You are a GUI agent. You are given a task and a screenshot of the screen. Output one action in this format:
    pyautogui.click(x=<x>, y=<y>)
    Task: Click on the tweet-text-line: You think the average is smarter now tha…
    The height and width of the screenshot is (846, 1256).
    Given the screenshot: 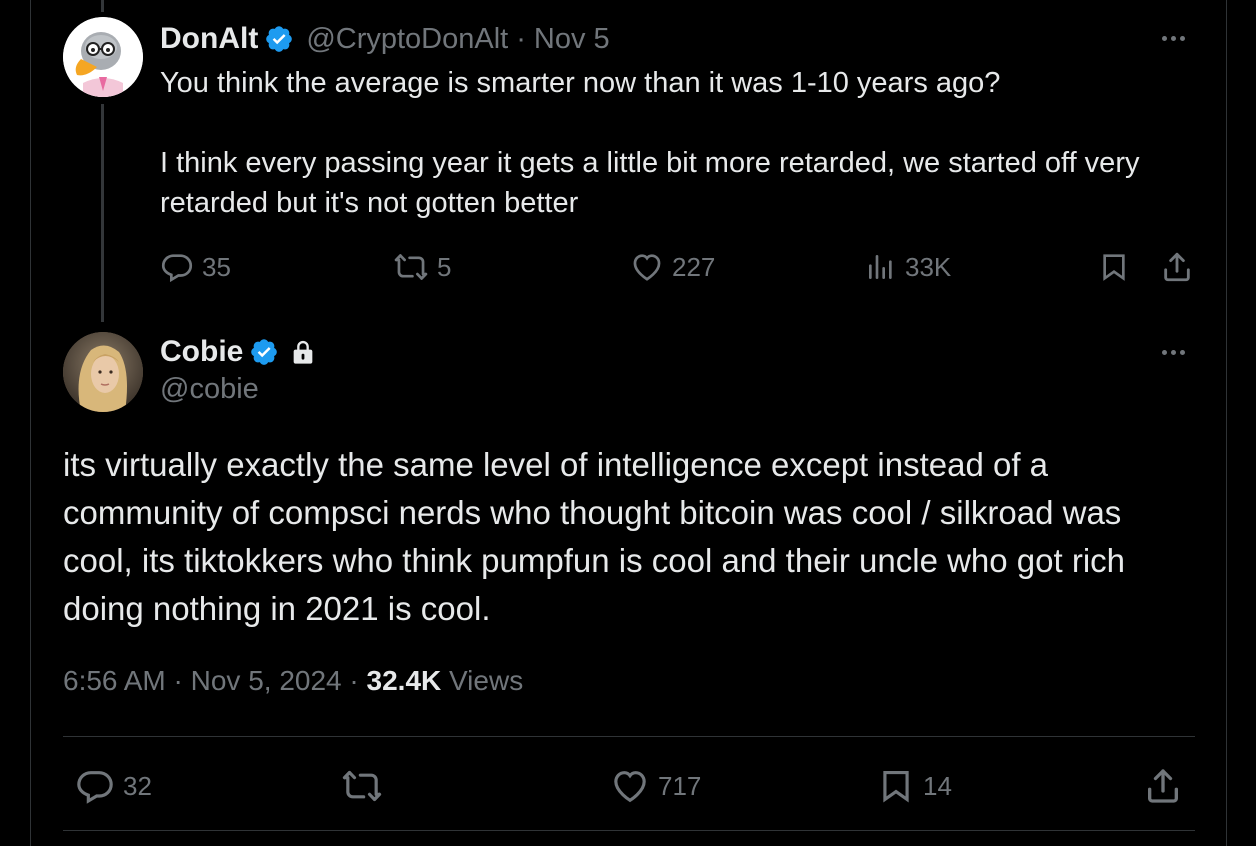 What is the action you would take?
    pyautogui.click(x=580, y=83)
    